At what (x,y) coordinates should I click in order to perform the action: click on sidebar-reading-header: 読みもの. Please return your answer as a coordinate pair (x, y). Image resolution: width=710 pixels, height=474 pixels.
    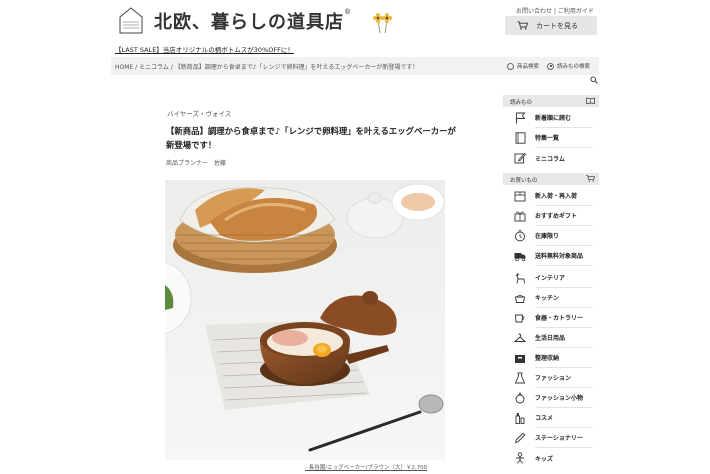
    Looking at the image, I should click on (551, 101).